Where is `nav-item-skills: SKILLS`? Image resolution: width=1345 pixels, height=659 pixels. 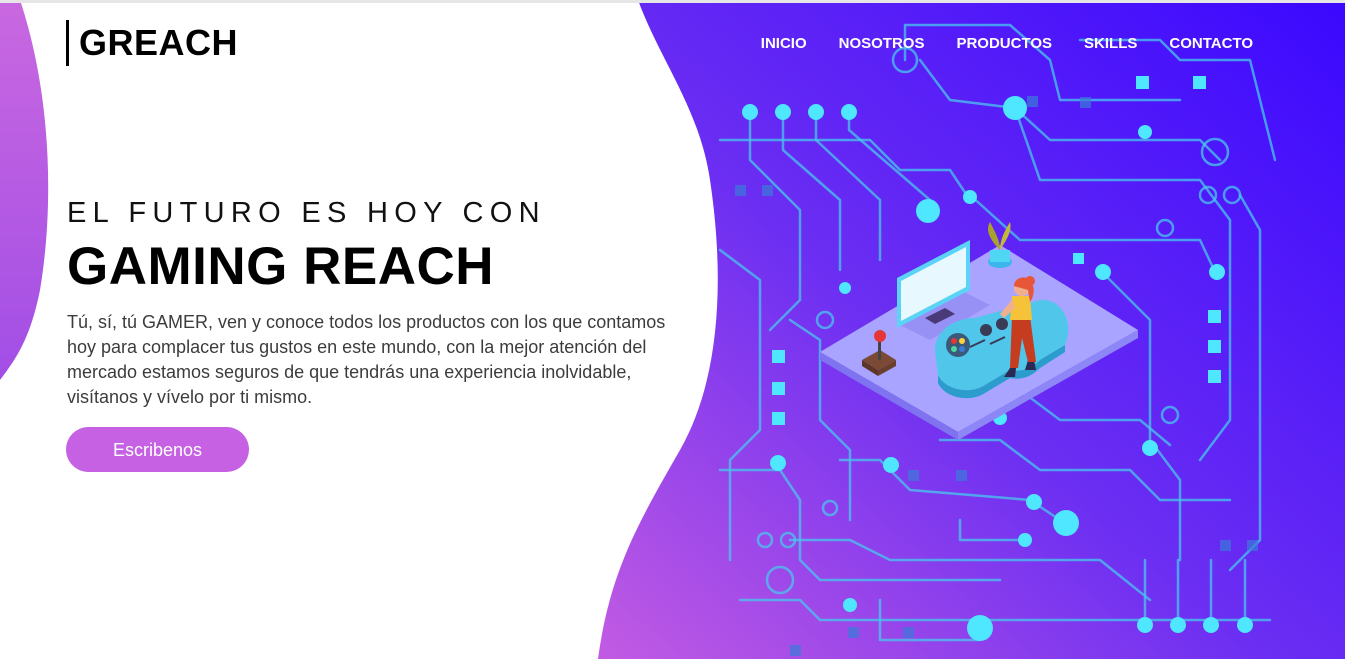 nav-item-skills: SKILLS is located at coordinates (1110, 44).